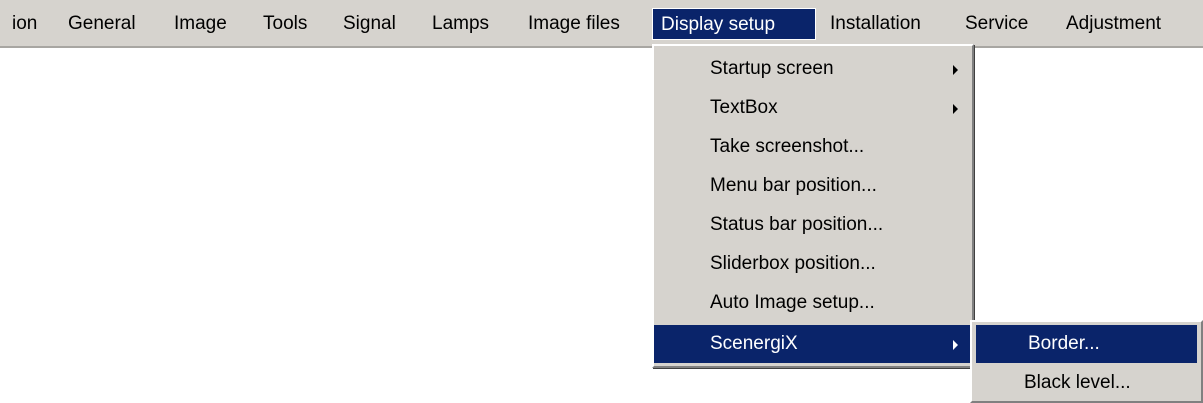 This screenshot has height=403, width=1203. I want to click on menu-service: Service, so click(996, 24).